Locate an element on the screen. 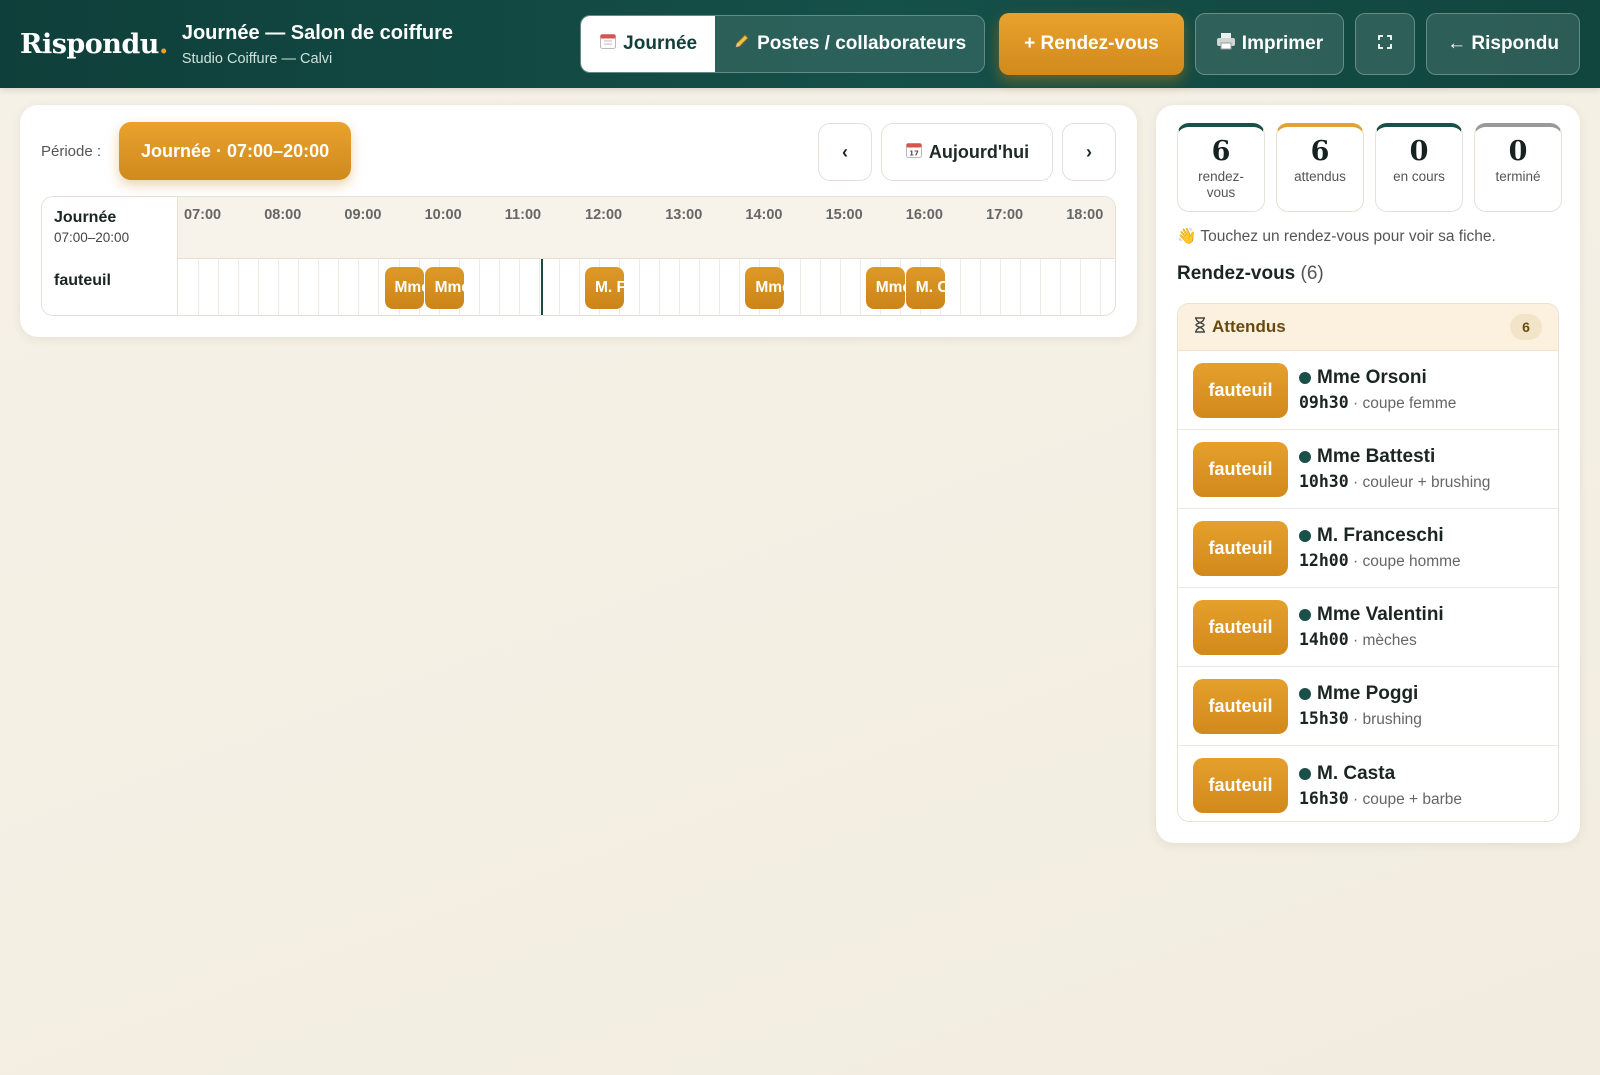 The image size is (1600, 1075). appointment-meta: 10h30 · couleur + brushing is located at coordinates (1395, 481).